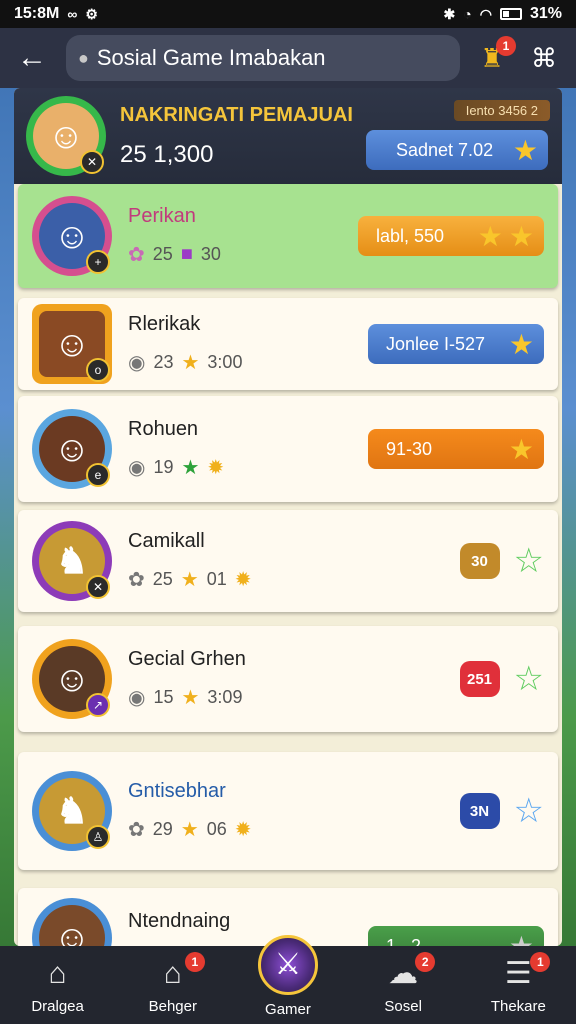 The image size is (576, 1024). Describe the element at coordinates (501, 561) in the screenshot. I see `reward-group: 30 ☆` at that location.